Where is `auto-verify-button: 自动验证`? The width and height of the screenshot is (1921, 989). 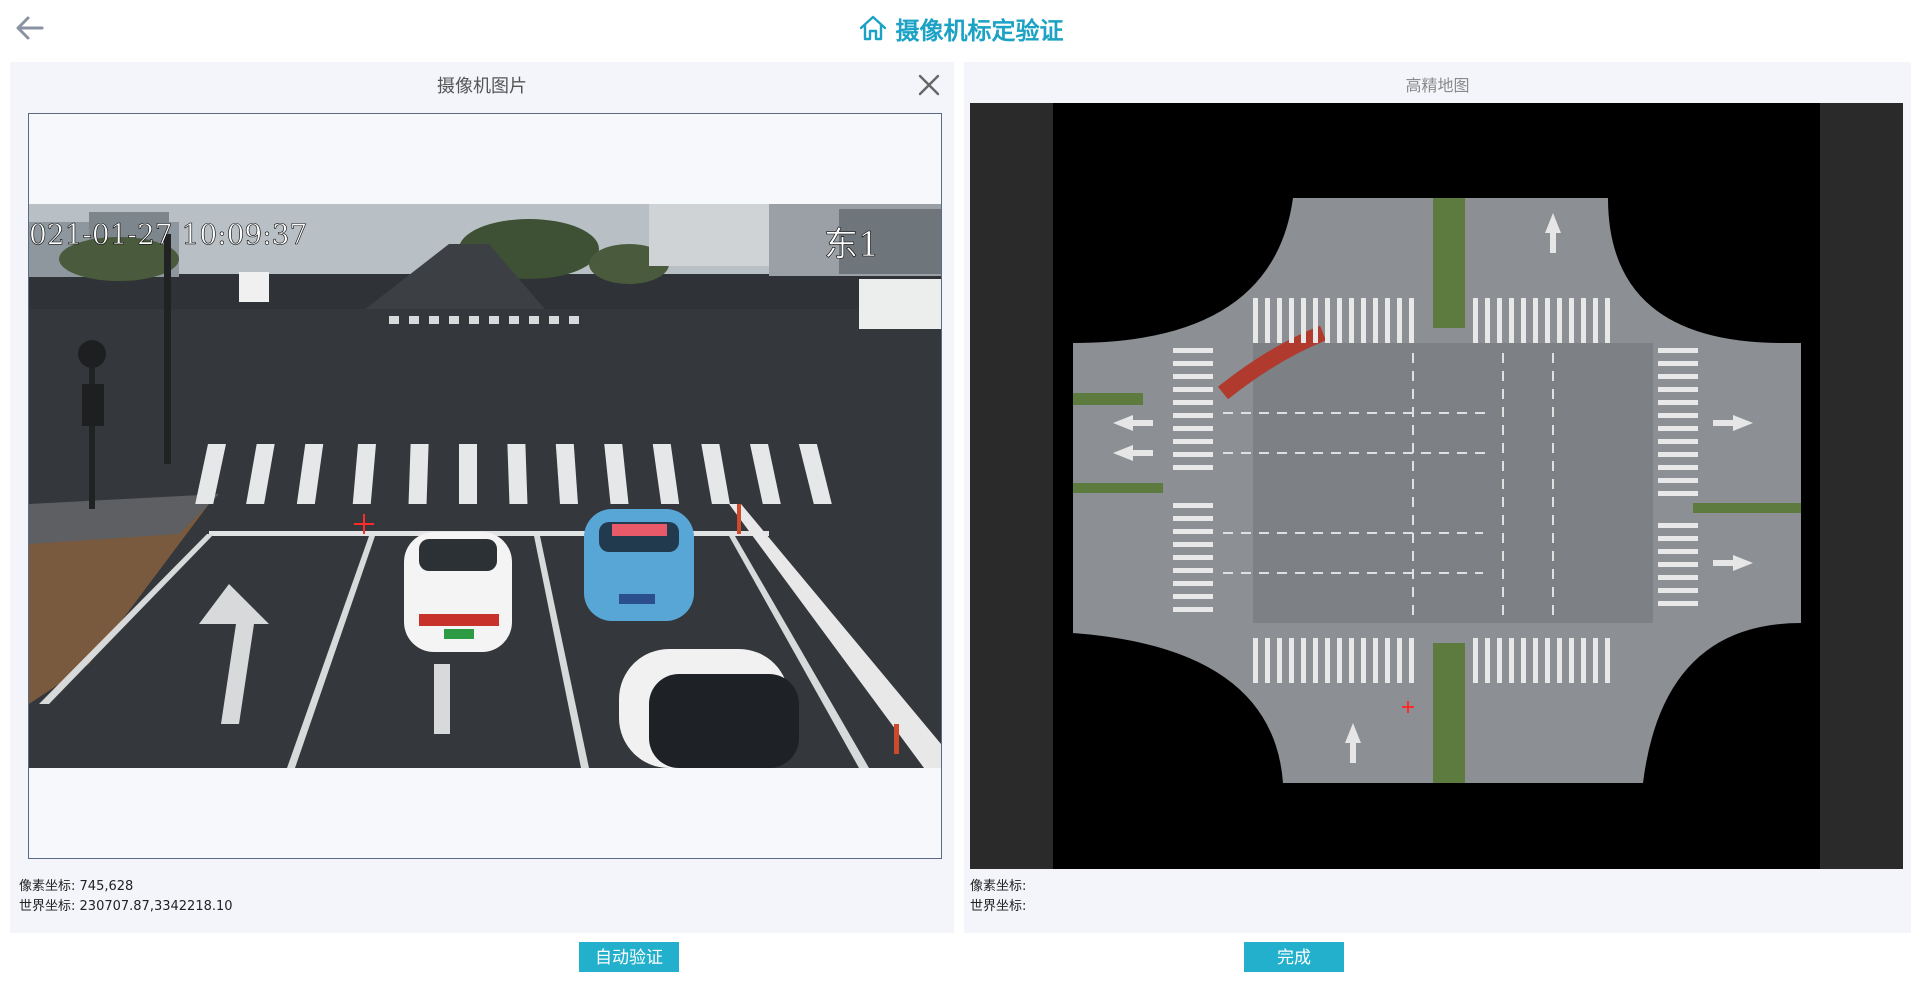 auto-verify-button: 自动验证 is located at coordinates (629, 957).